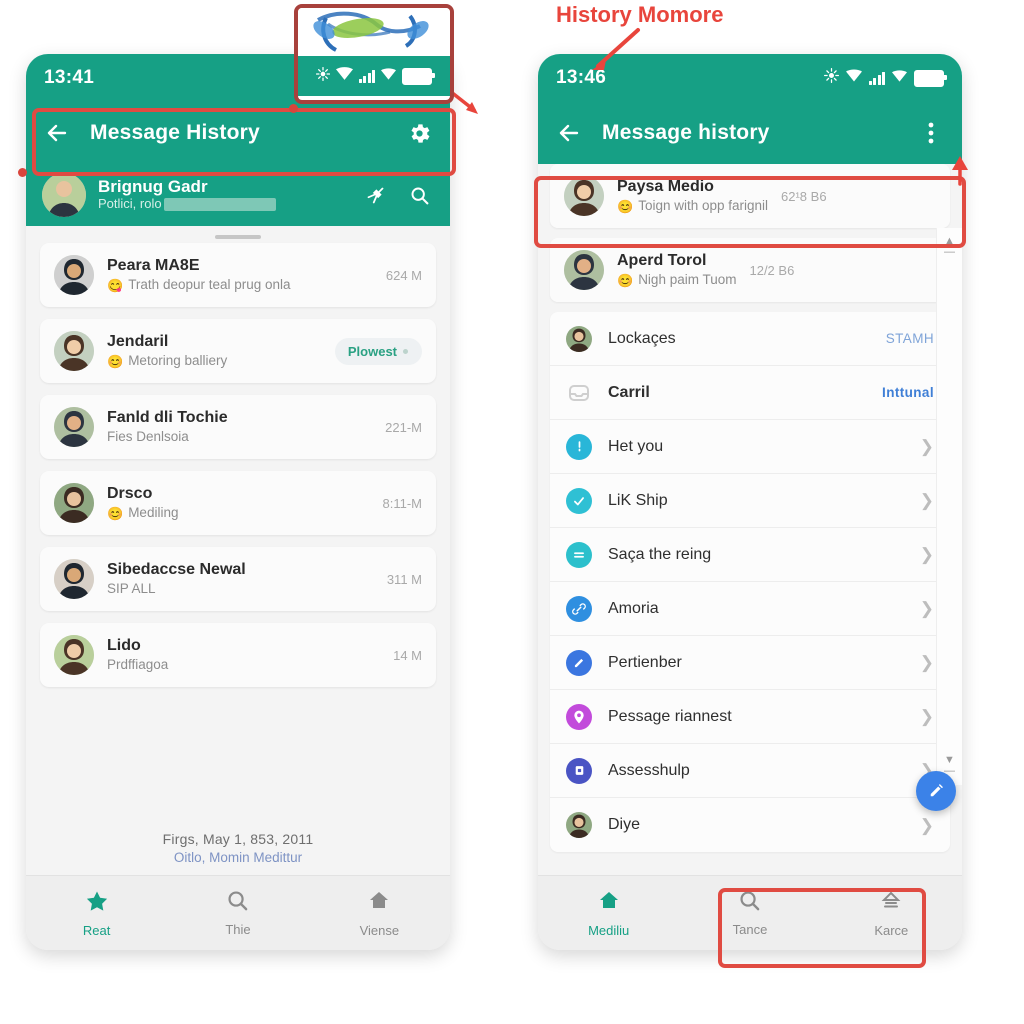  What do you see at coordinates (629, 392) in the screenshot?
I see `settings-row-label: Carril` at bounding box center [629, 392].